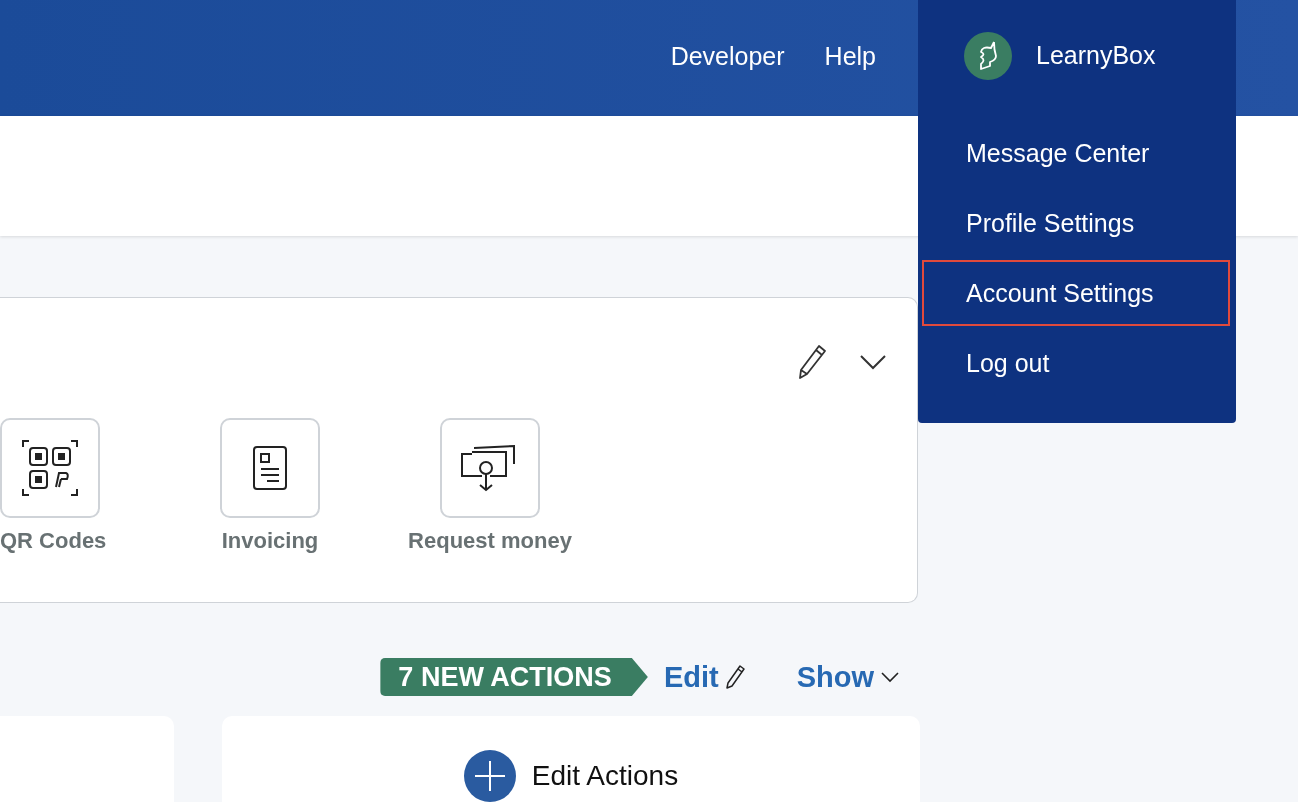 The image size is (1298, 802). I want to click on nav-link: Developer, so click(727, 56).